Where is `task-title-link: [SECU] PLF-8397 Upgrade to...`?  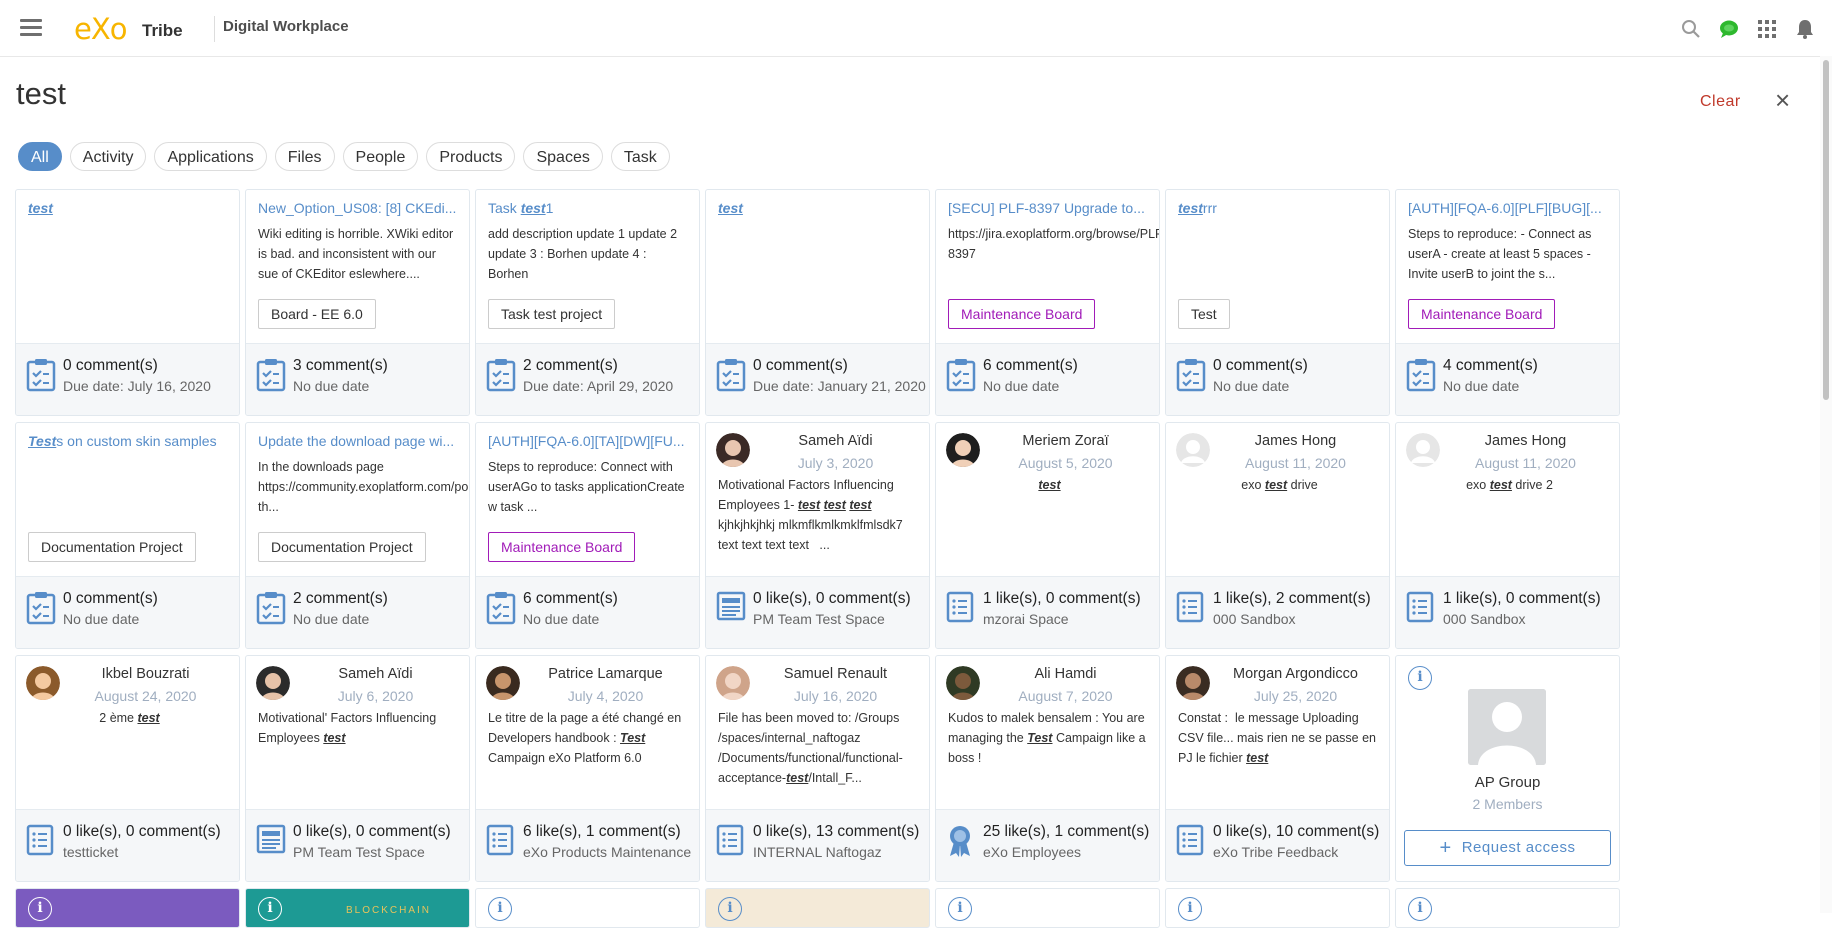 task-title-link: [SECU] PLF-8397 Upgrade to... is located at coordinates (1048, 208).